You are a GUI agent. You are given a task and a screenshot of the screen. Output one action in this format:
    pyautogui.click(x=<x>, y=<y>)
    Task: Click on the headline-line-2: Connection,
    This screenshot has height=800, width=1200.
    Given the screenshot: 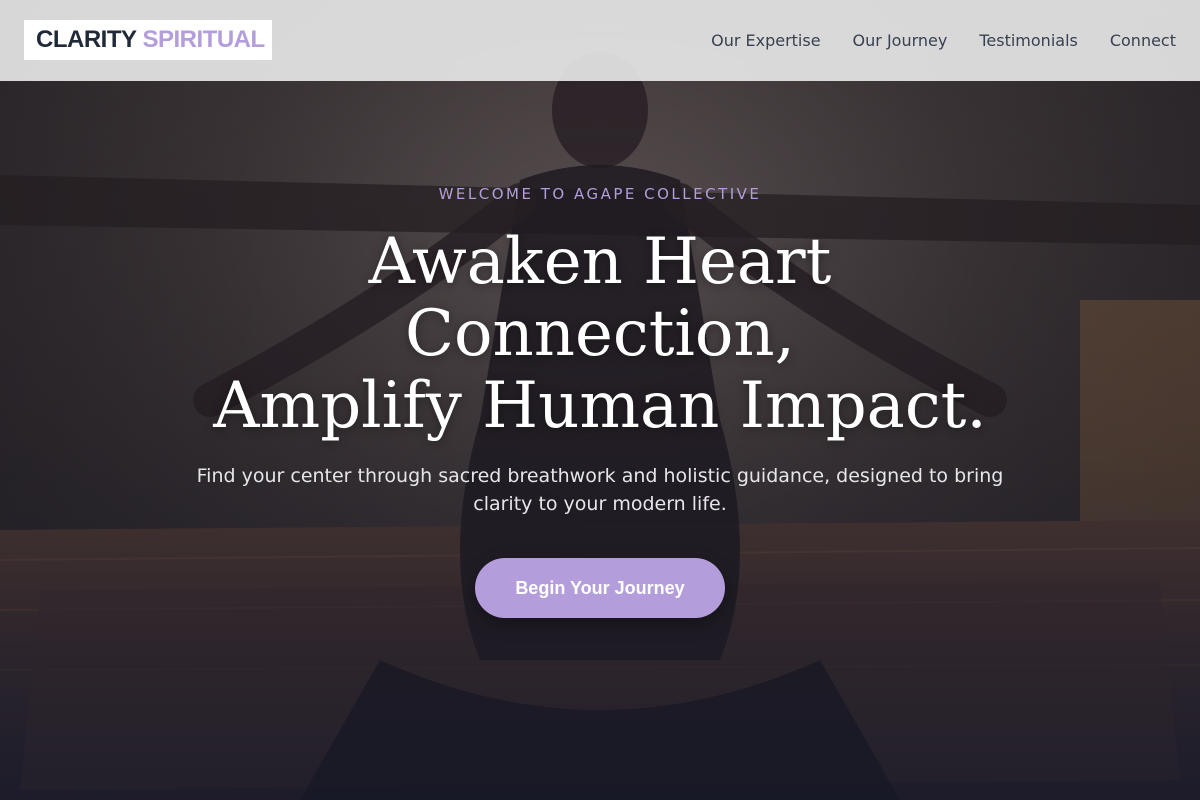 What is the action you would take?
    pyautogui.click(x=600, y=334)
    